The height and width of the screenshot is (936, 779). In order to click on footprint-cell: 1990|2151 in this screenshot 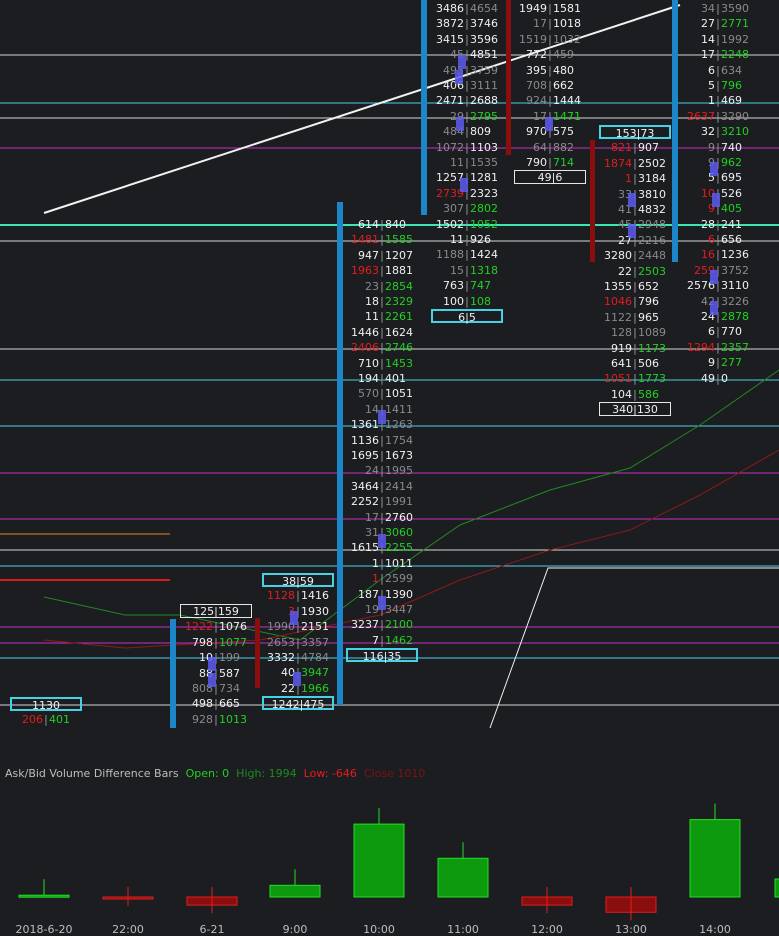, I will do `click(298, 626)`.